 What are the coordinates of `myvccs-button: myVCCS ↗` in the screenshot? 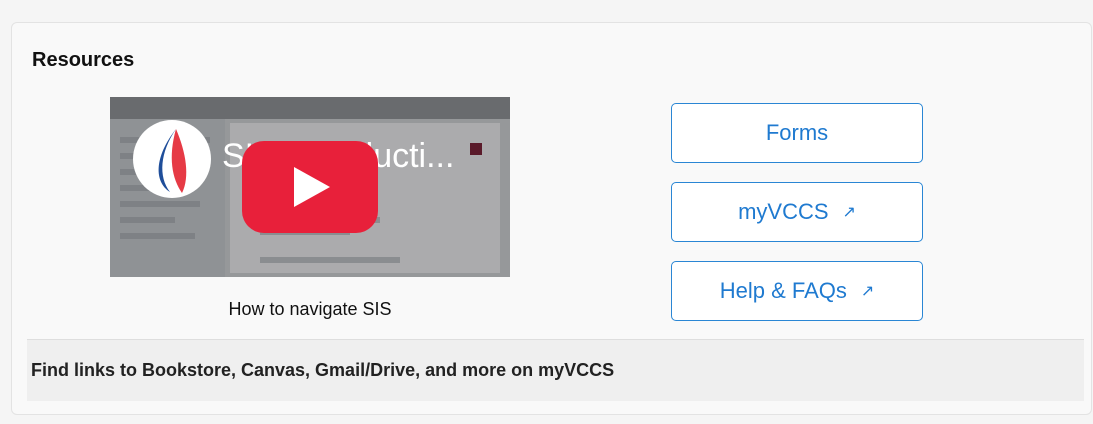 It's located at (797, 212).